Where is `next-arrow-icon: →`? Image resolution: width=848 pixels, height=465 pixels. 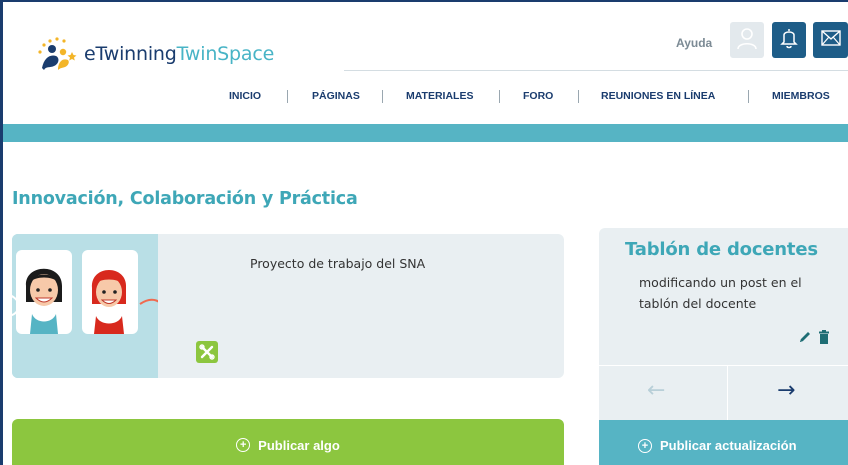
next-arrow-icon: → is located at coordinates (786, 391).